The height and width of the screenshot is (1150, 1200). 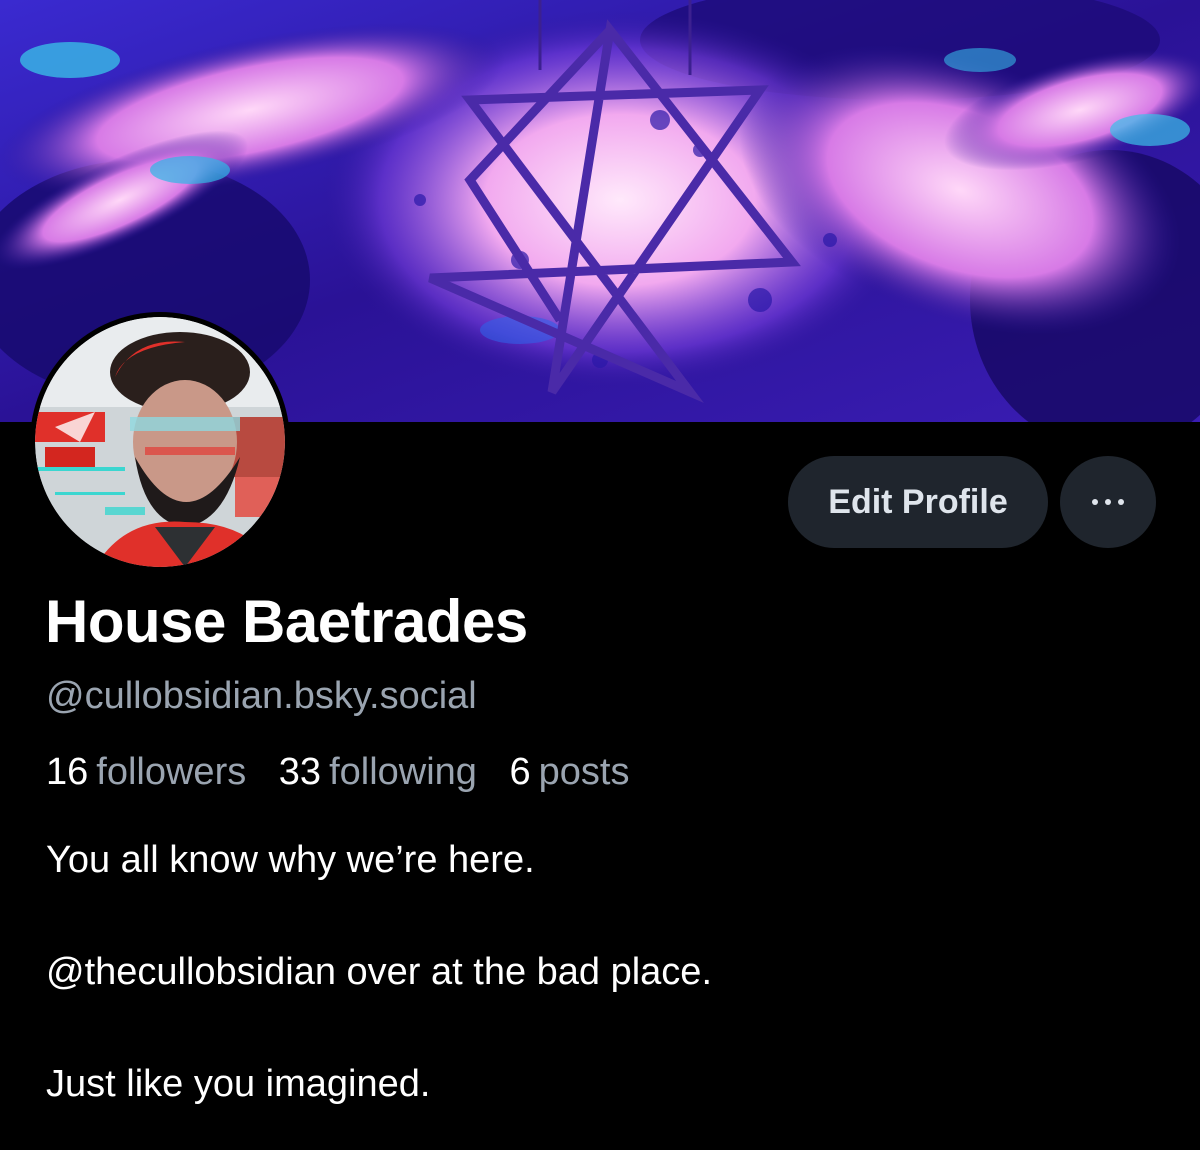 I want to click on following-label: following, so click(x=403, y=772).